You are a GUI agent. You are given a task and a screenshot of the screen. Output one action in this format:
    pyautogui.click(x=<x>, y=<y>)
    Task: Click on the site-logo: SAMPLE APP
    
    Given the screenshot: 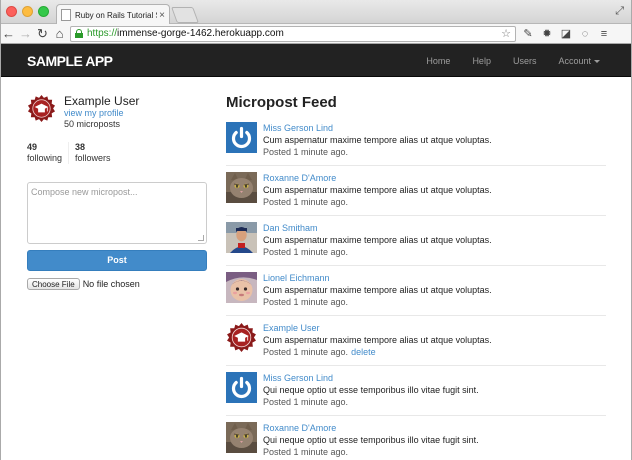 What is the action you would take?
    pyautogui.click(x=70, y=61)
    